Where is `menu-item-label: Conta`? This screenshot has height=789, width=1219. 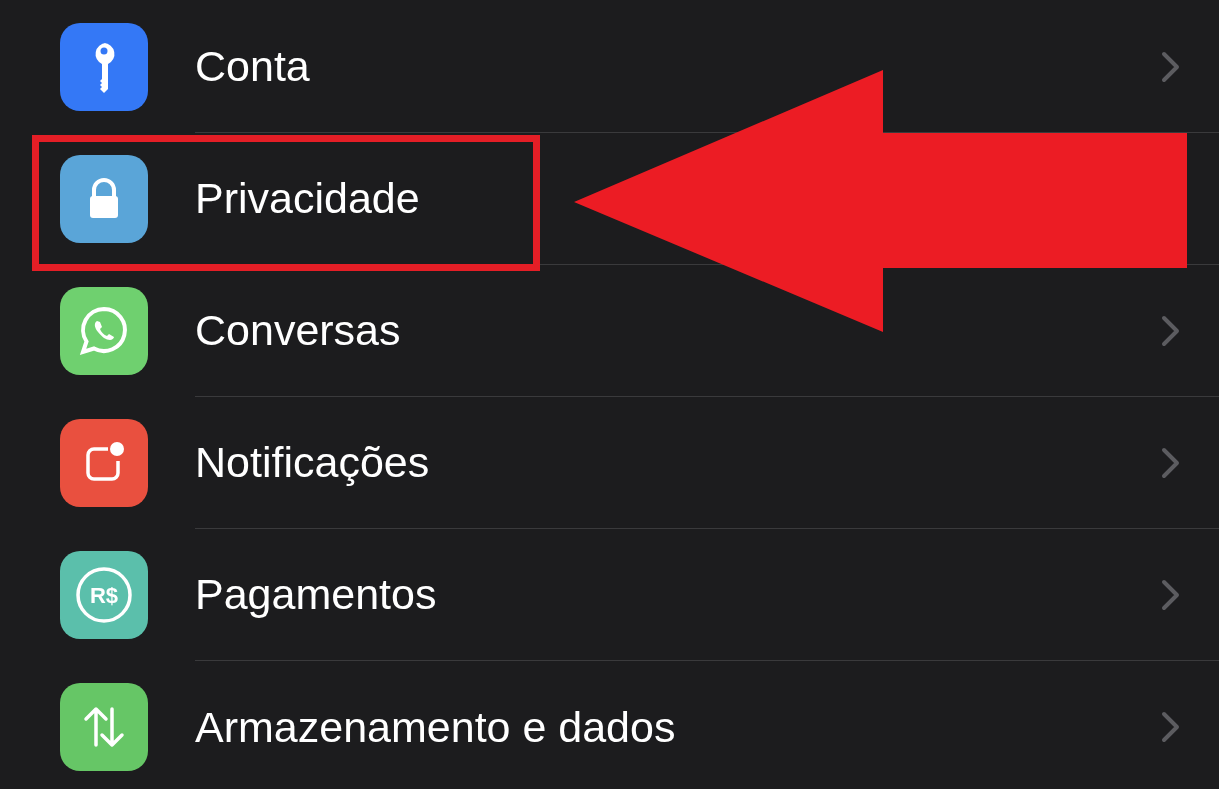
menu-item-label: Conta is located at coordinates (252, 66).